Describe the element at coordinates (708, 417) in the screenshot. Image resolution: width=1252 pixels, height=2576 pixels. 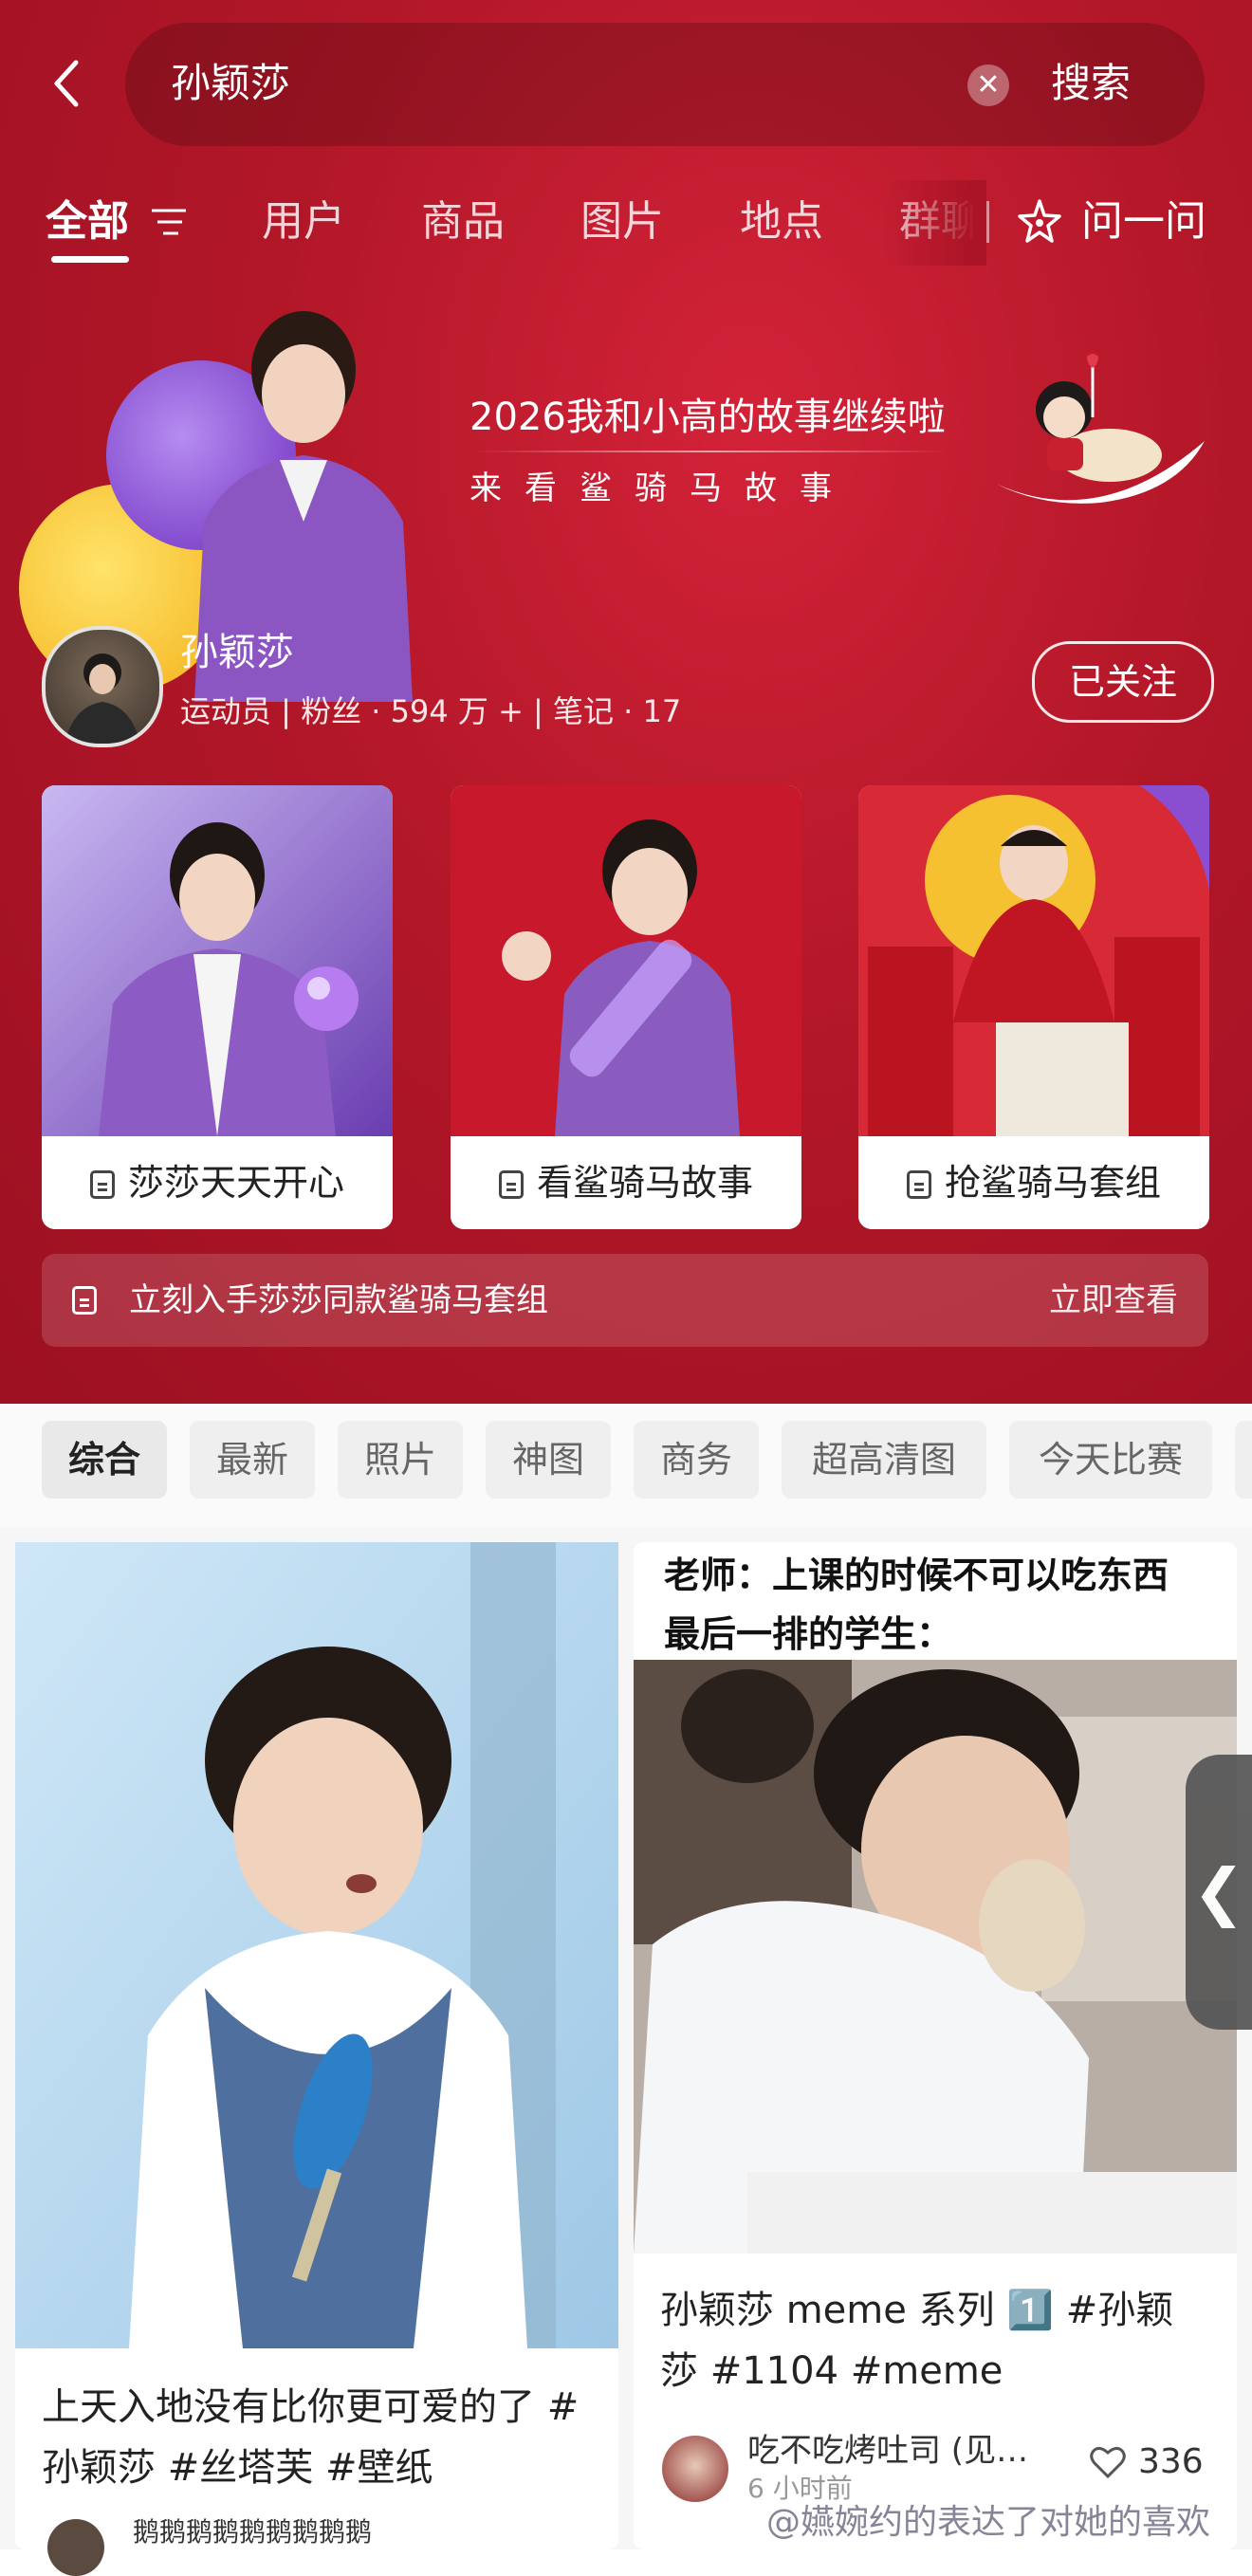
I see `banner-headline: 2026我和小高的故事继续啦` at that location.